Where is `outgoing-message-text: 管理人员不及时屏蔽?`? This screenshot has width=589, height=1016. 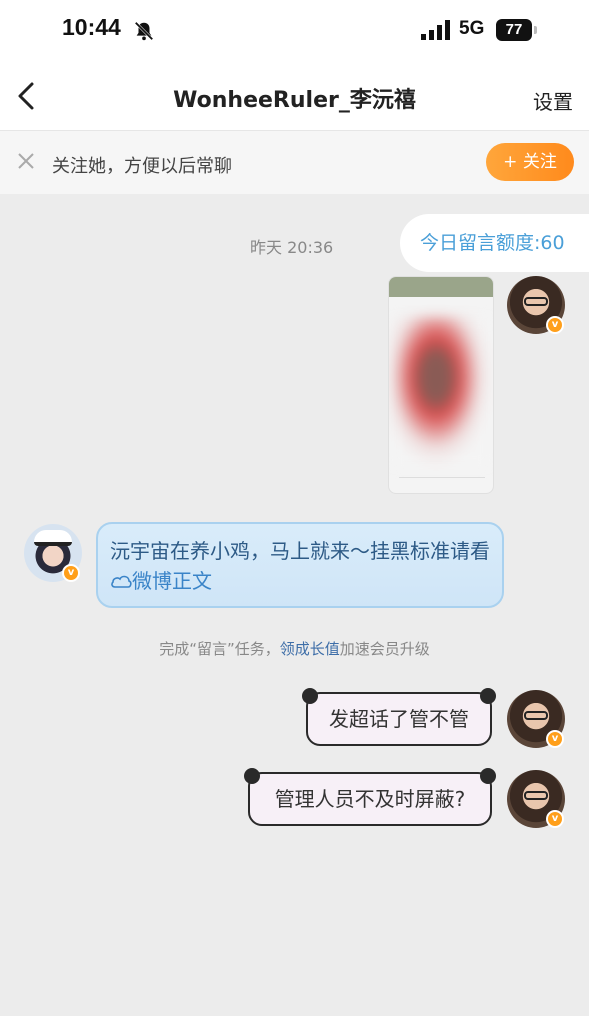 outgoing-message-text: 管理人员不及时屏蔽? is located at coordinates (370, 799).